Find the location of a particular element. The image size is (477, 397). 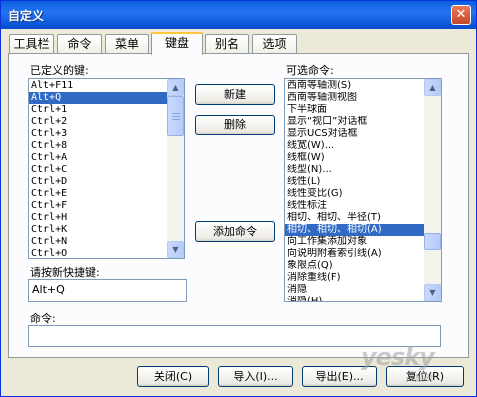

list-item: 西南等轴测视图 is located at coordinates (363, 98).